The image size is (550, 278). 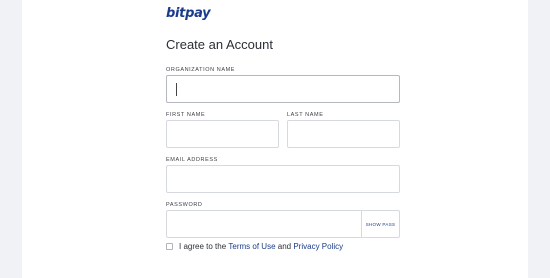 What do you see at coordinates (284, 246) in the screenshot?
I see `agree-and-text: and` at bounding box center [284, 246].